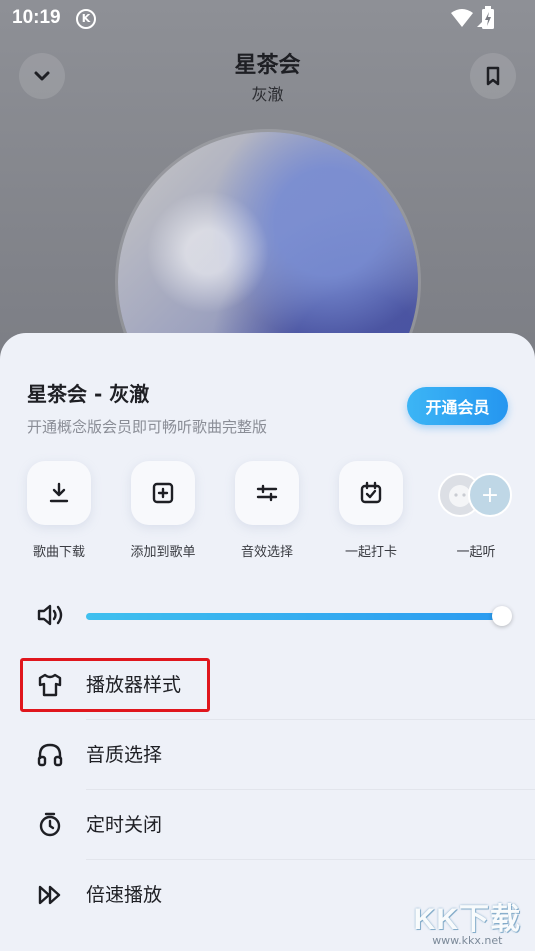  What do you see at coordinates (163, 493) in the screenshot?
I see `add-to-playlist-icon` at bounding box center [163, 493].